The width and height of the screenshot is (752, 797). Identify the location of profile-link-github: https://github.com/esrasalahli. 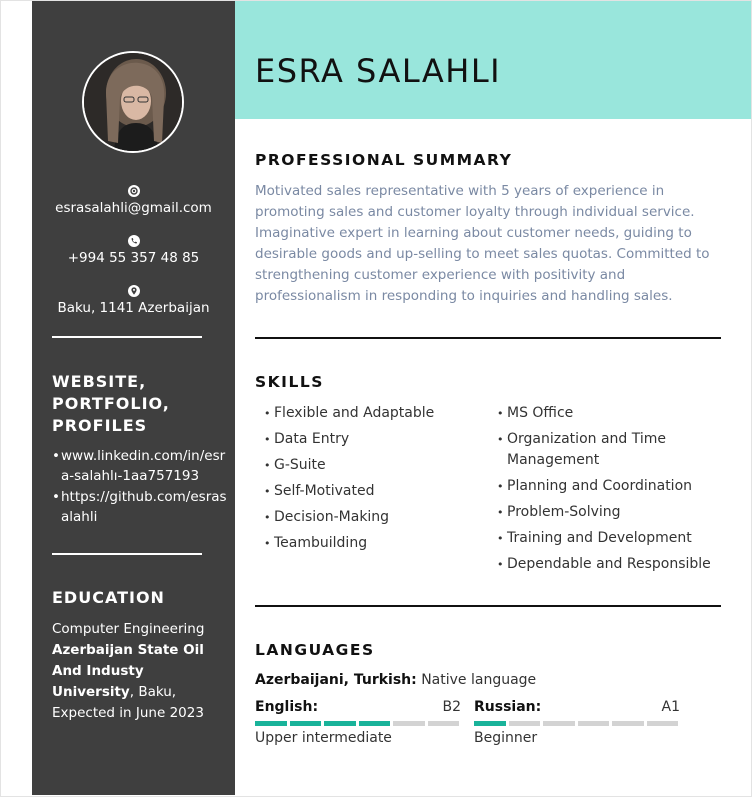
(142, 507).